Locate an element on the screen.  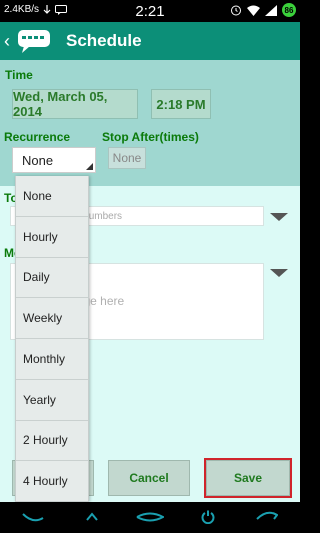
recipient-dropdown-icon is located at coordinates (279, 217).